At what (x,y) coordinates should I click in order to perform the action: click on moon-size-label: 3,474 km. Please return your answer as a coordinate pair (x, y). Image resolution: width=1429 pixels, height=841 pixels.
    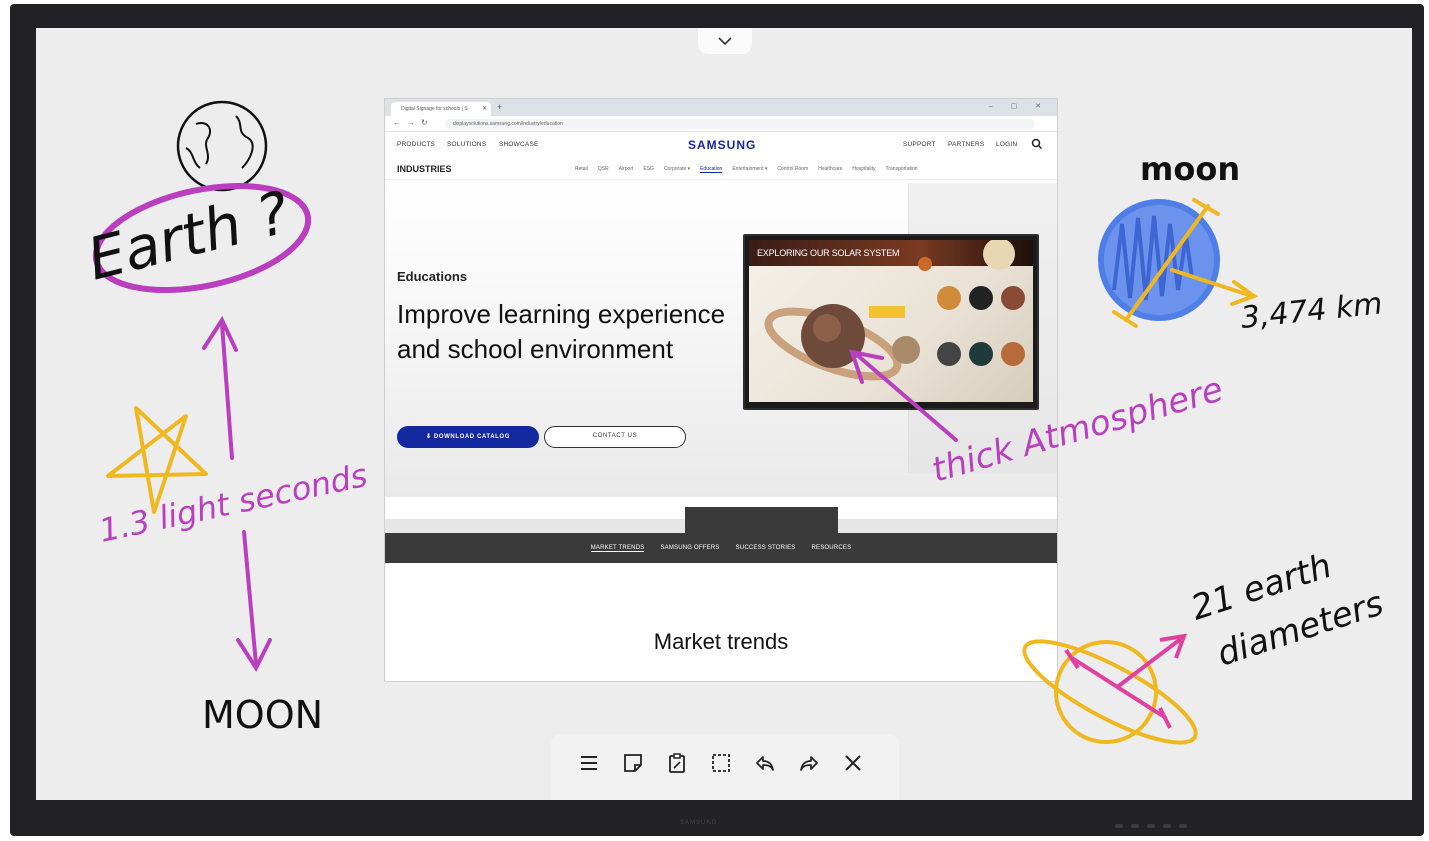
    Looking at the image, I should click on (1311, 311).